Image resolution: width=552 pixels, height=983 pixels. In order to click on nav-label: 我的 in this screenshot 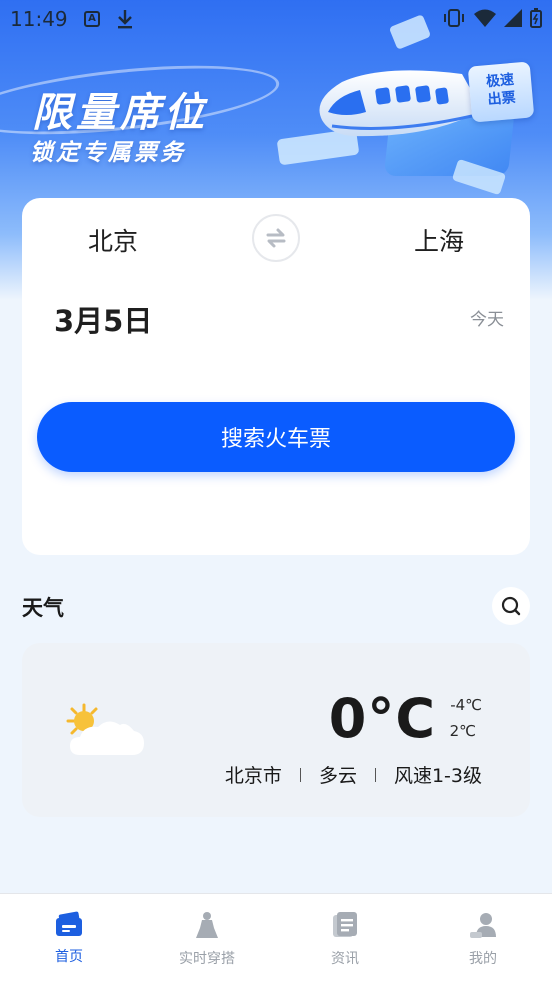, I will do `click(483, 959)`.